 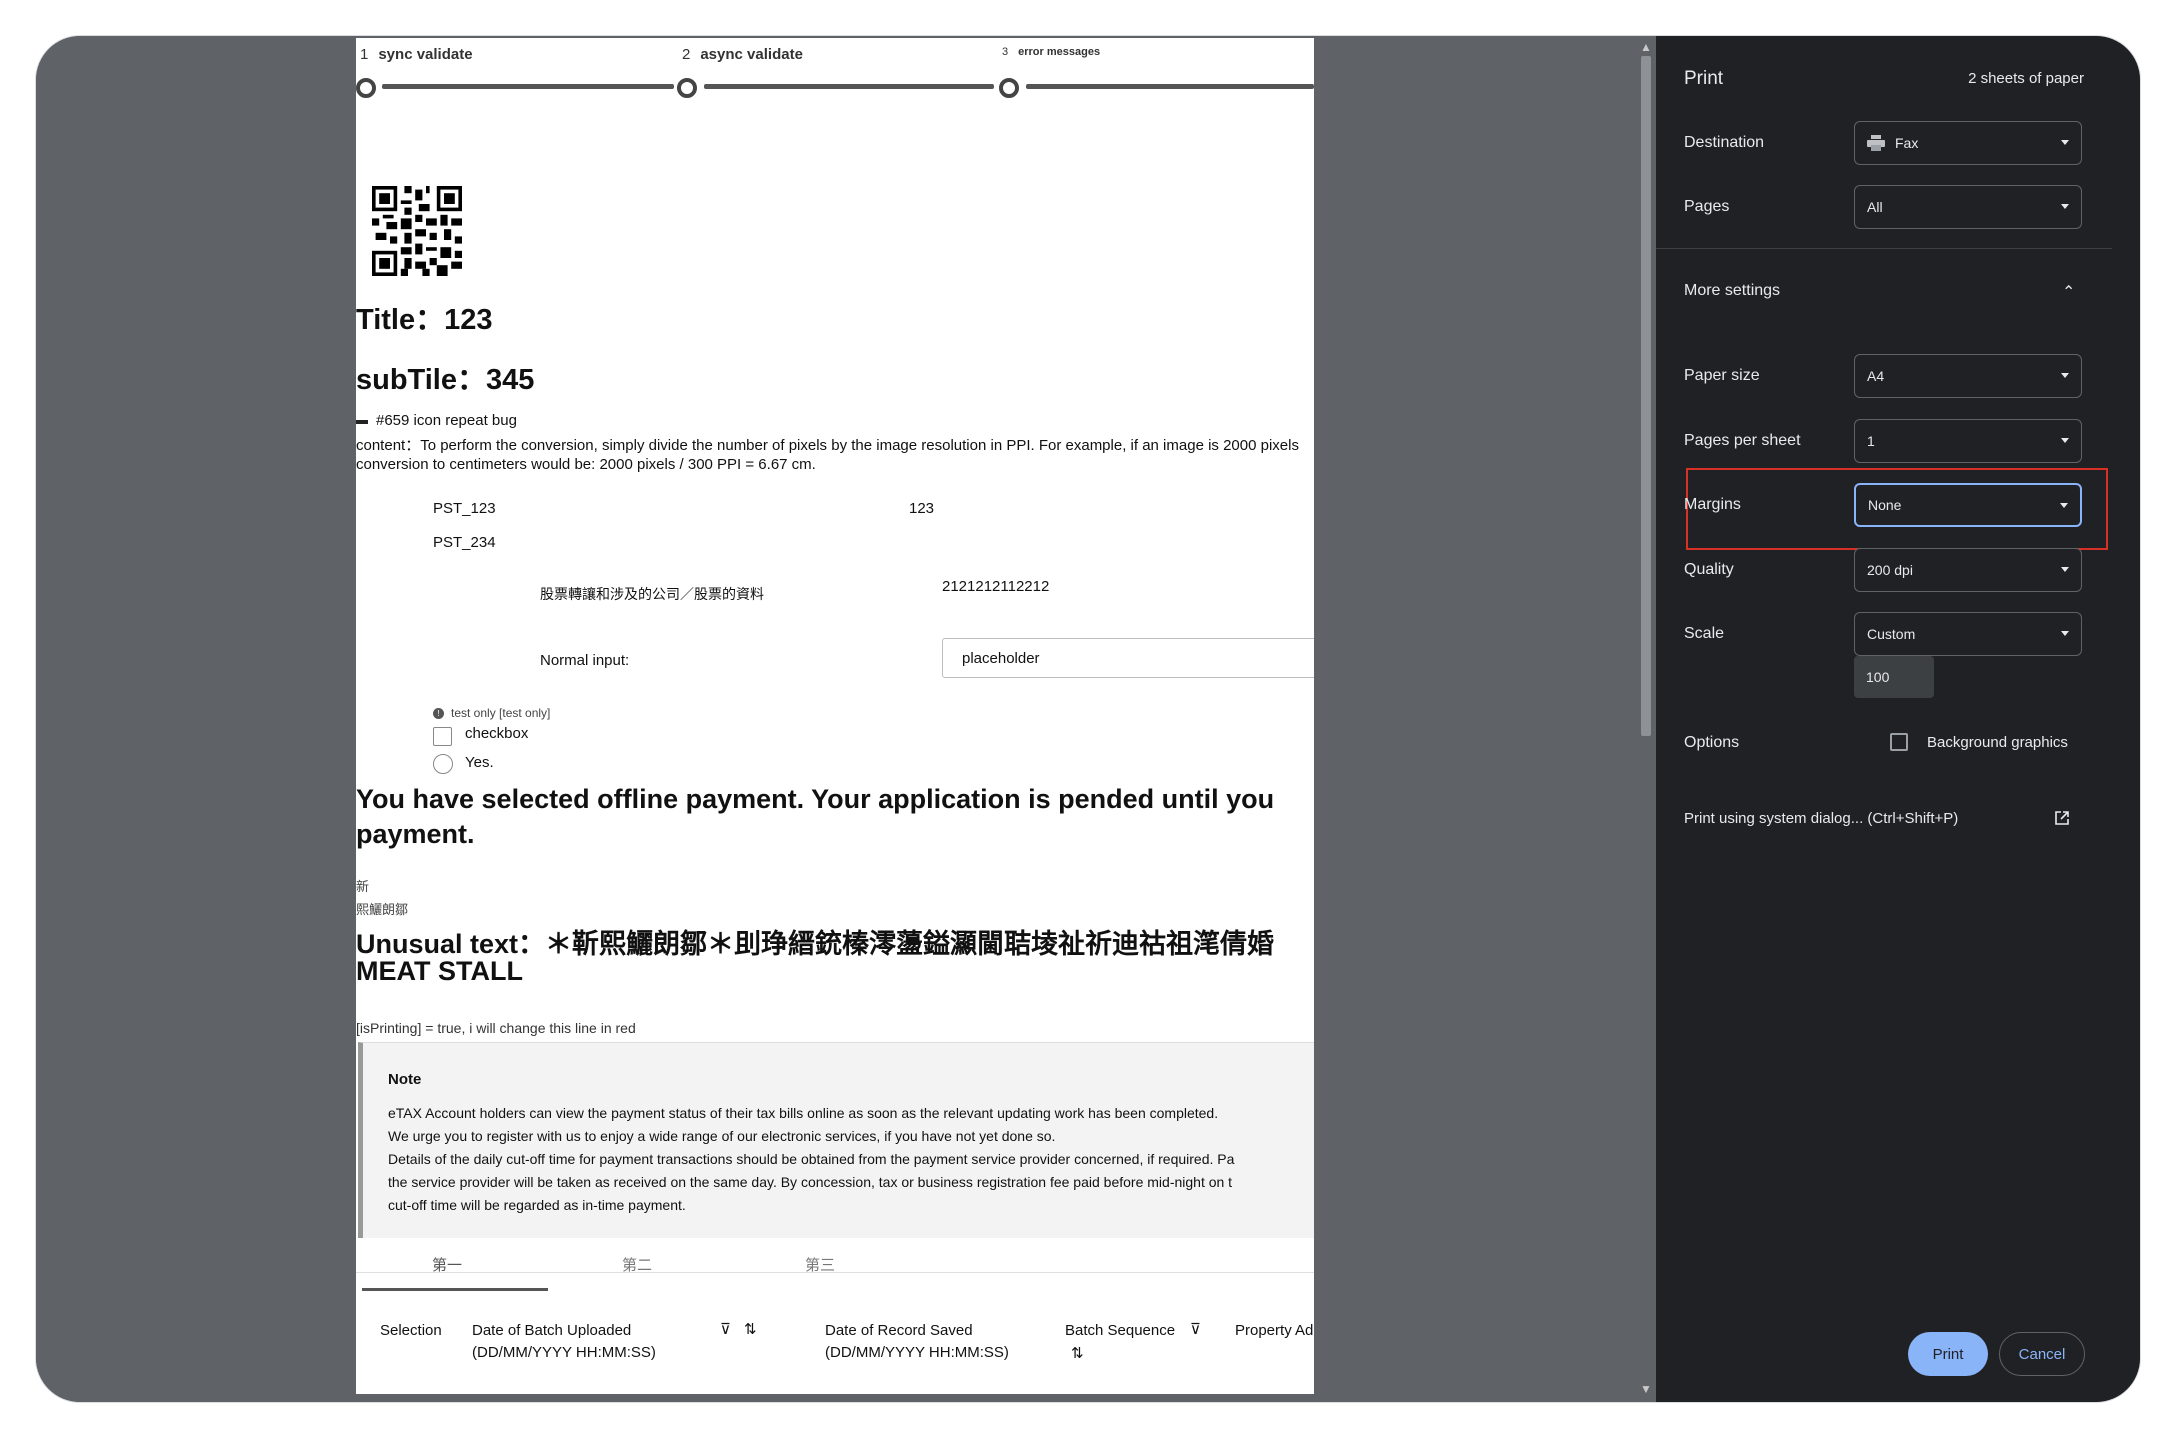 I want to click on margins-label: Margins, so click(x=1712, y=504).